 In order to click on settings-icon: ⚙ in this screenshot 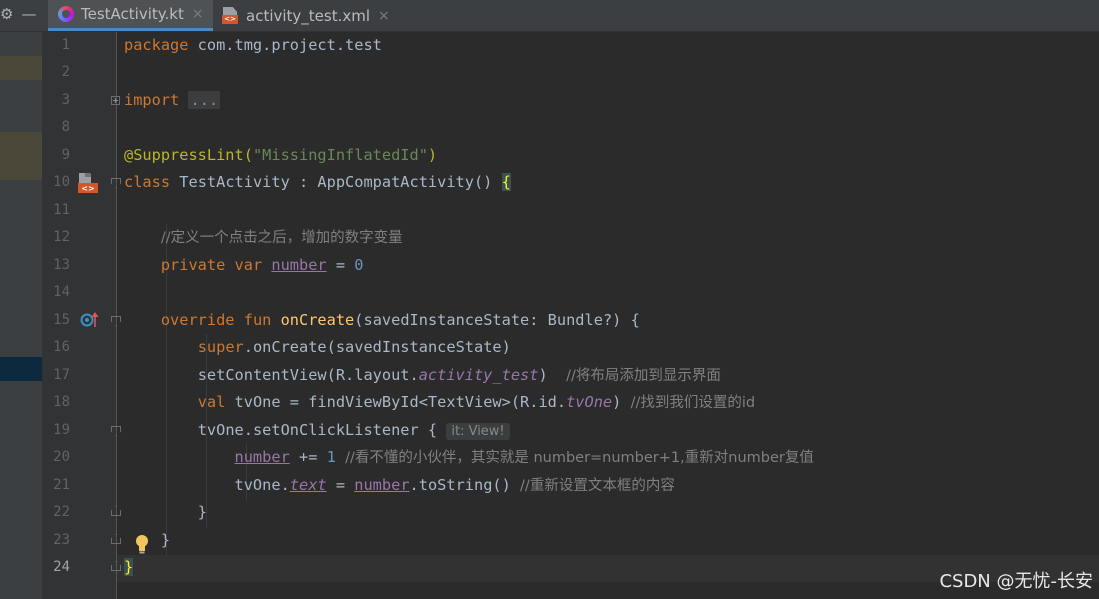, I will do `click(6, 15)`.